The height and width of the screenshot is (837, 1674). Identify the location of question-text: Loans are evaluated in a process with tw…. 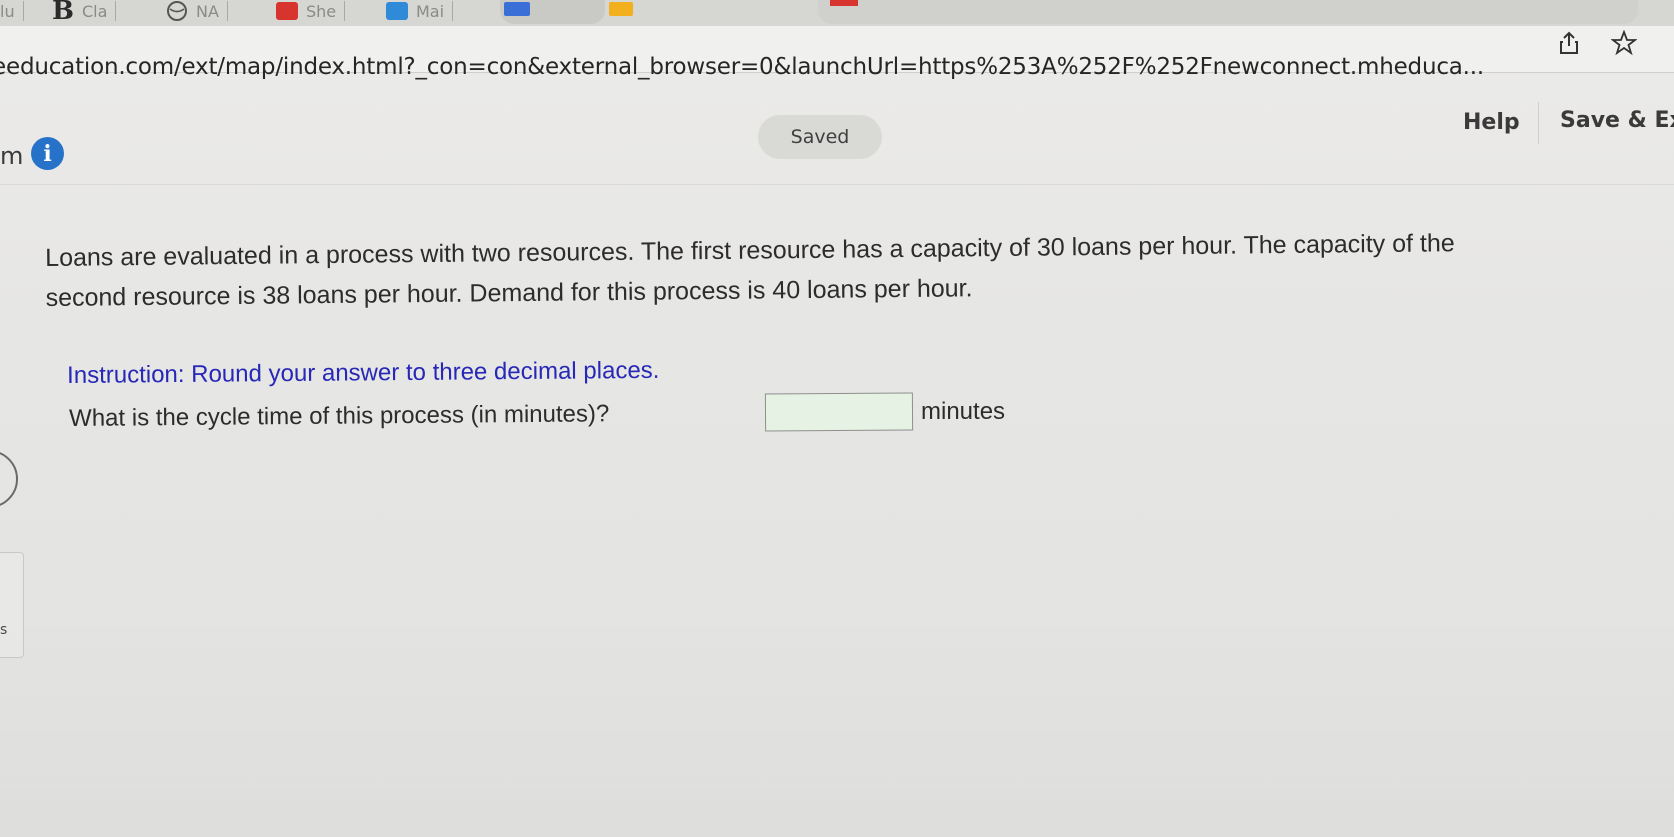
(835, 269).